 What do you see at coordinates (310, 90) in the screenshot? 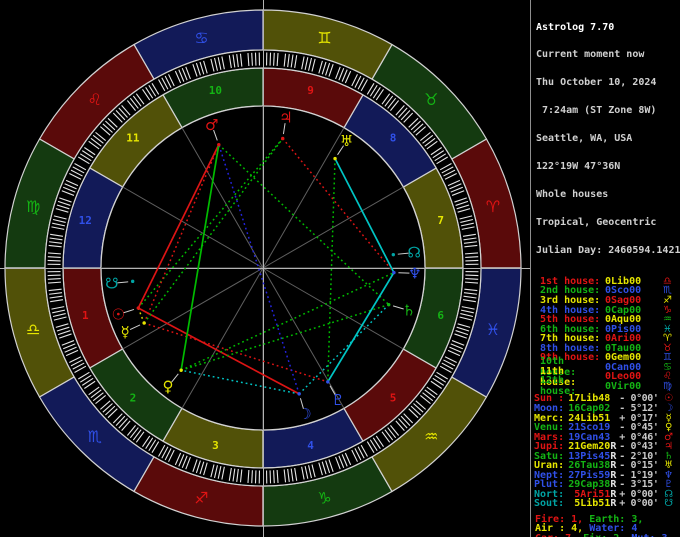
I see `house-number-9: 9` at bounding box center [310, 90].